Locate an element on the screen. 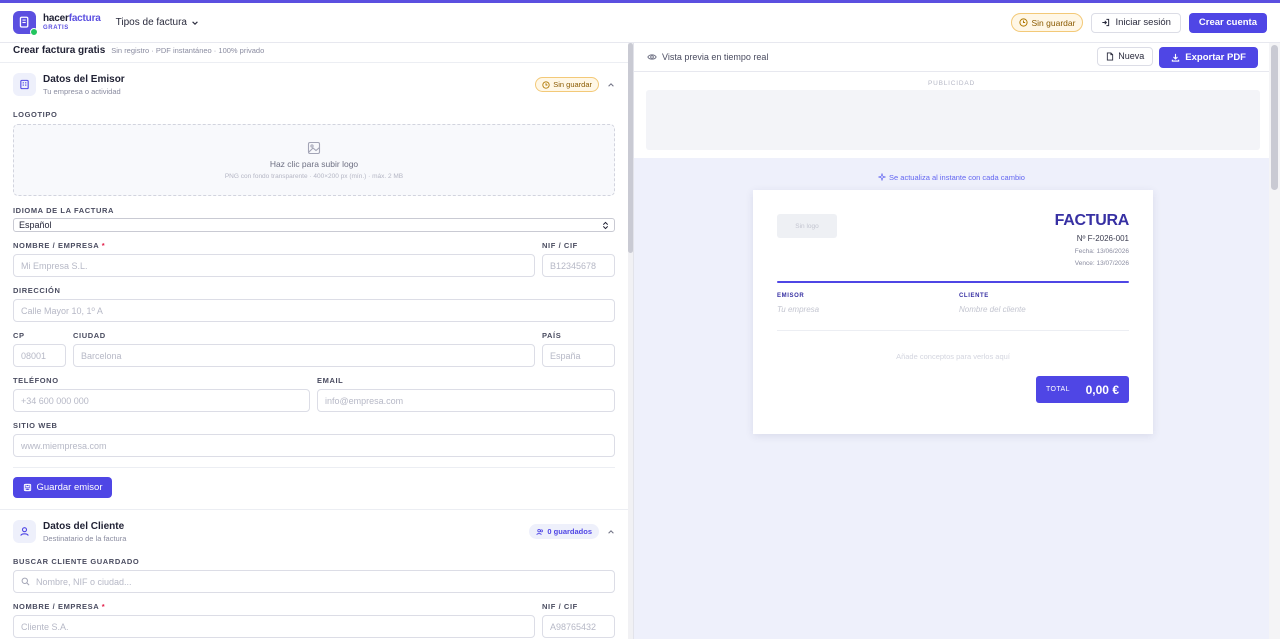  file-icon is located at coordinates (1110, 56).